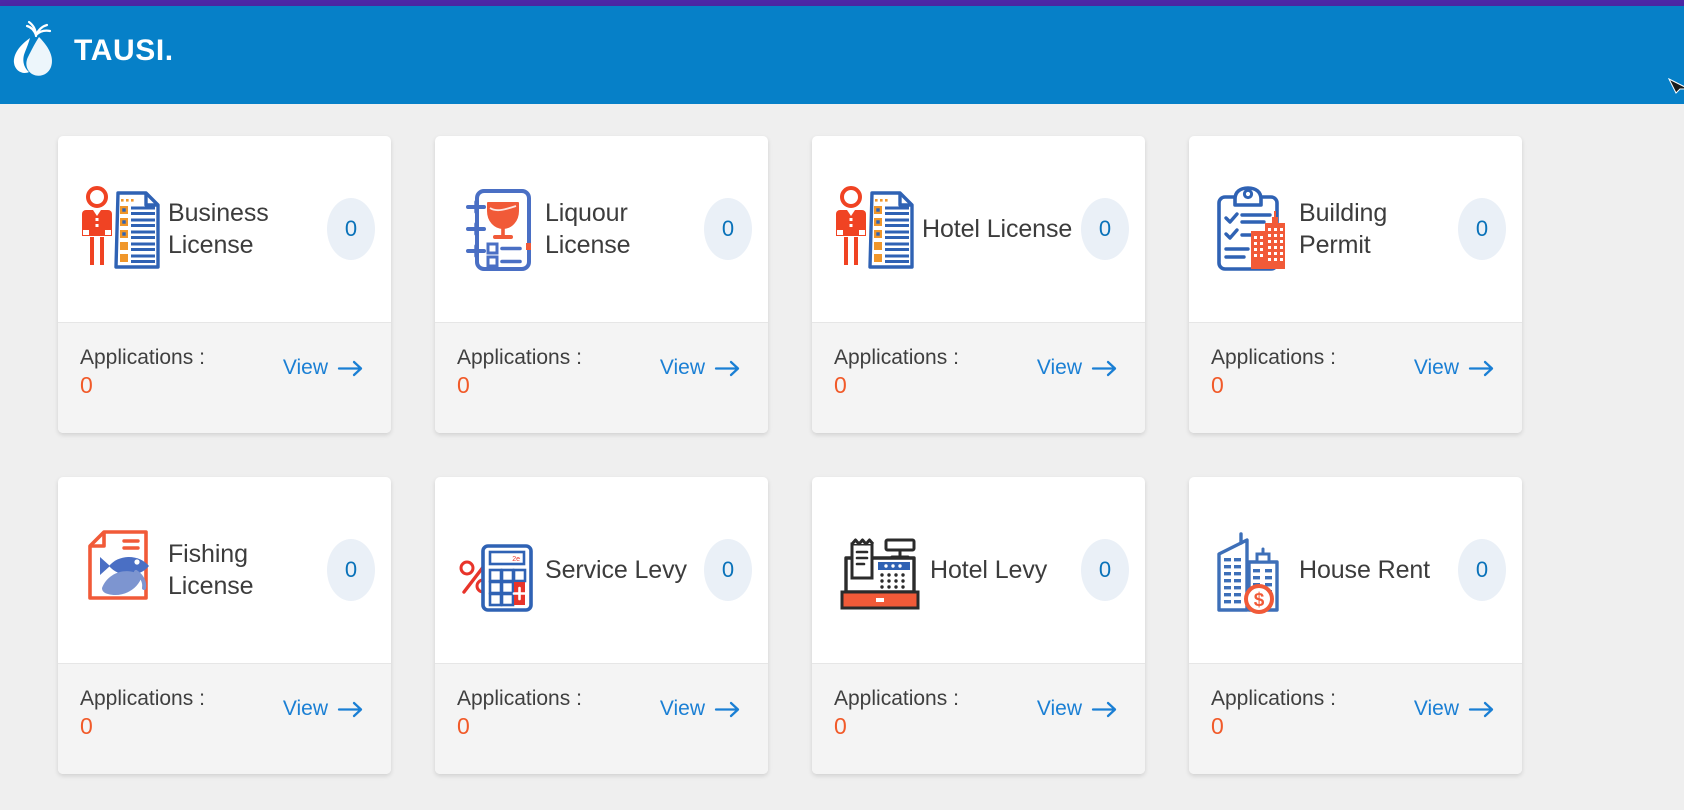 The image size is (1684, 810). What do you see at coordinates (1365, 570) in the screenshot?
I see `card-title: House Rent` at bounding box center [1365, 570].